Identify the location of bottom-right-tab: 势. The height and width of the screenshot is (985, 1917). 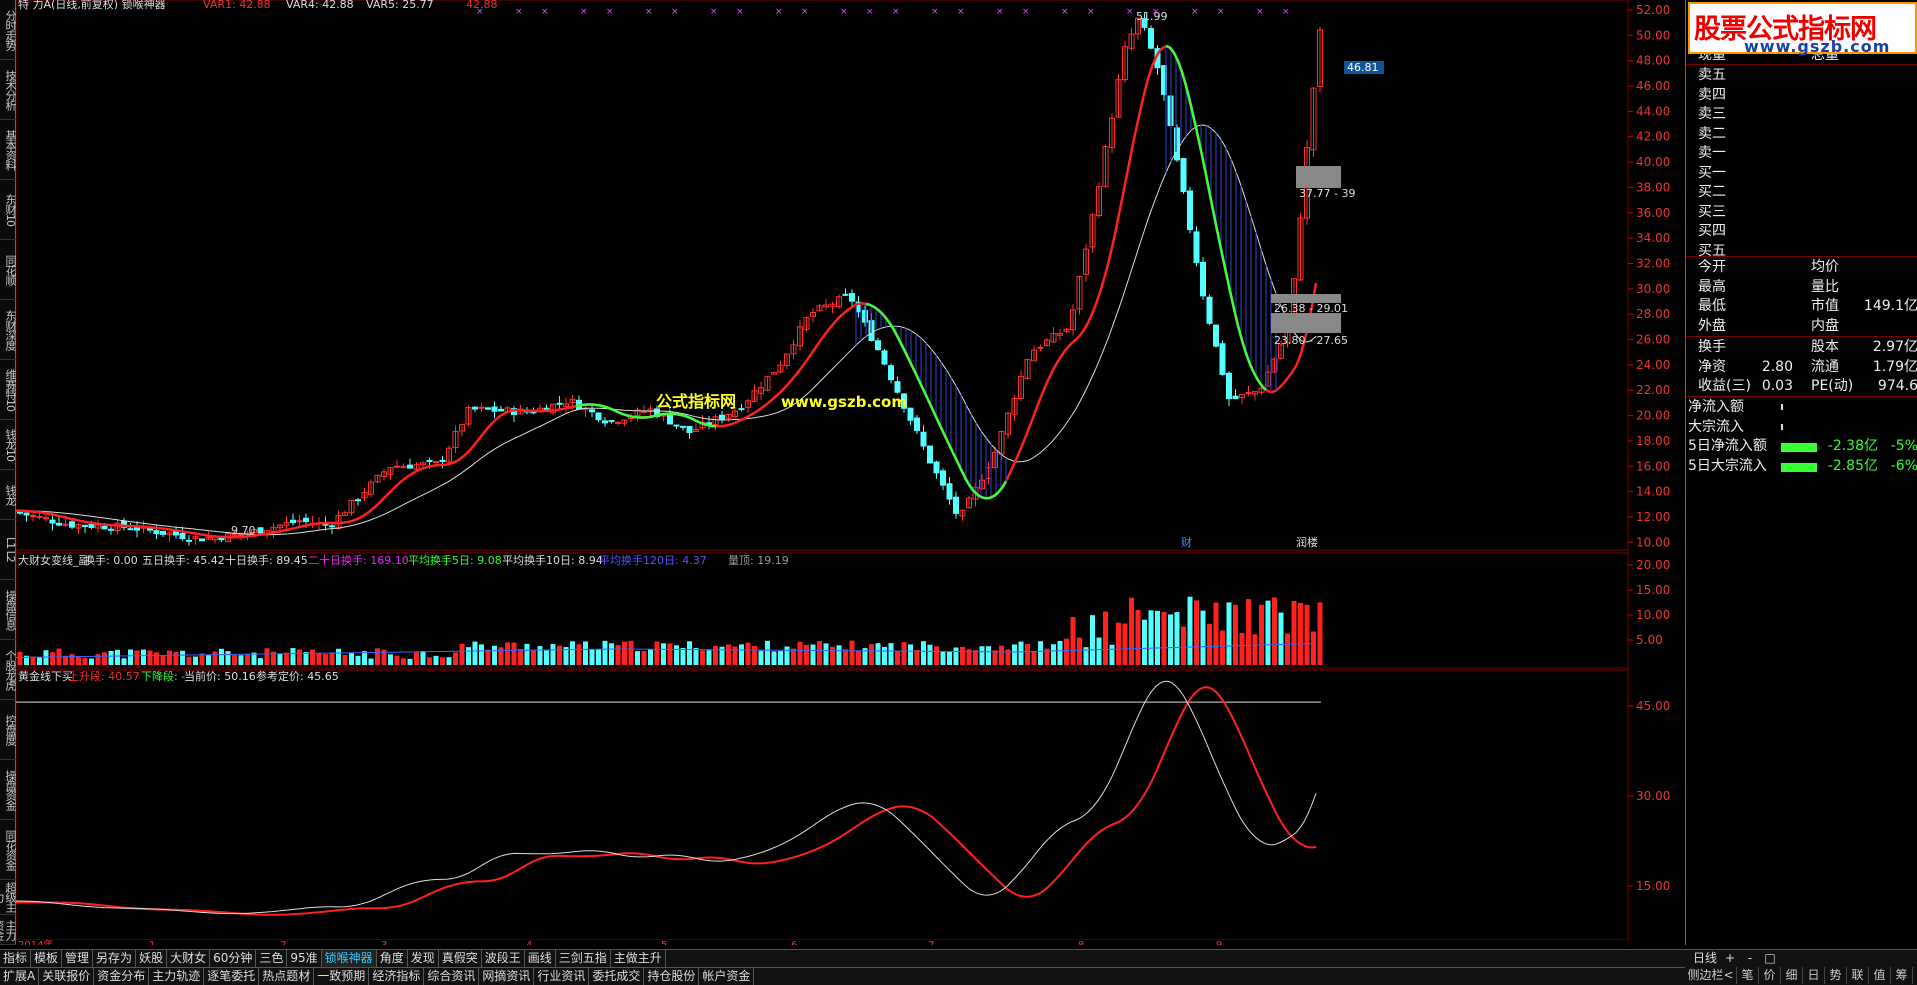
(1836, 975).